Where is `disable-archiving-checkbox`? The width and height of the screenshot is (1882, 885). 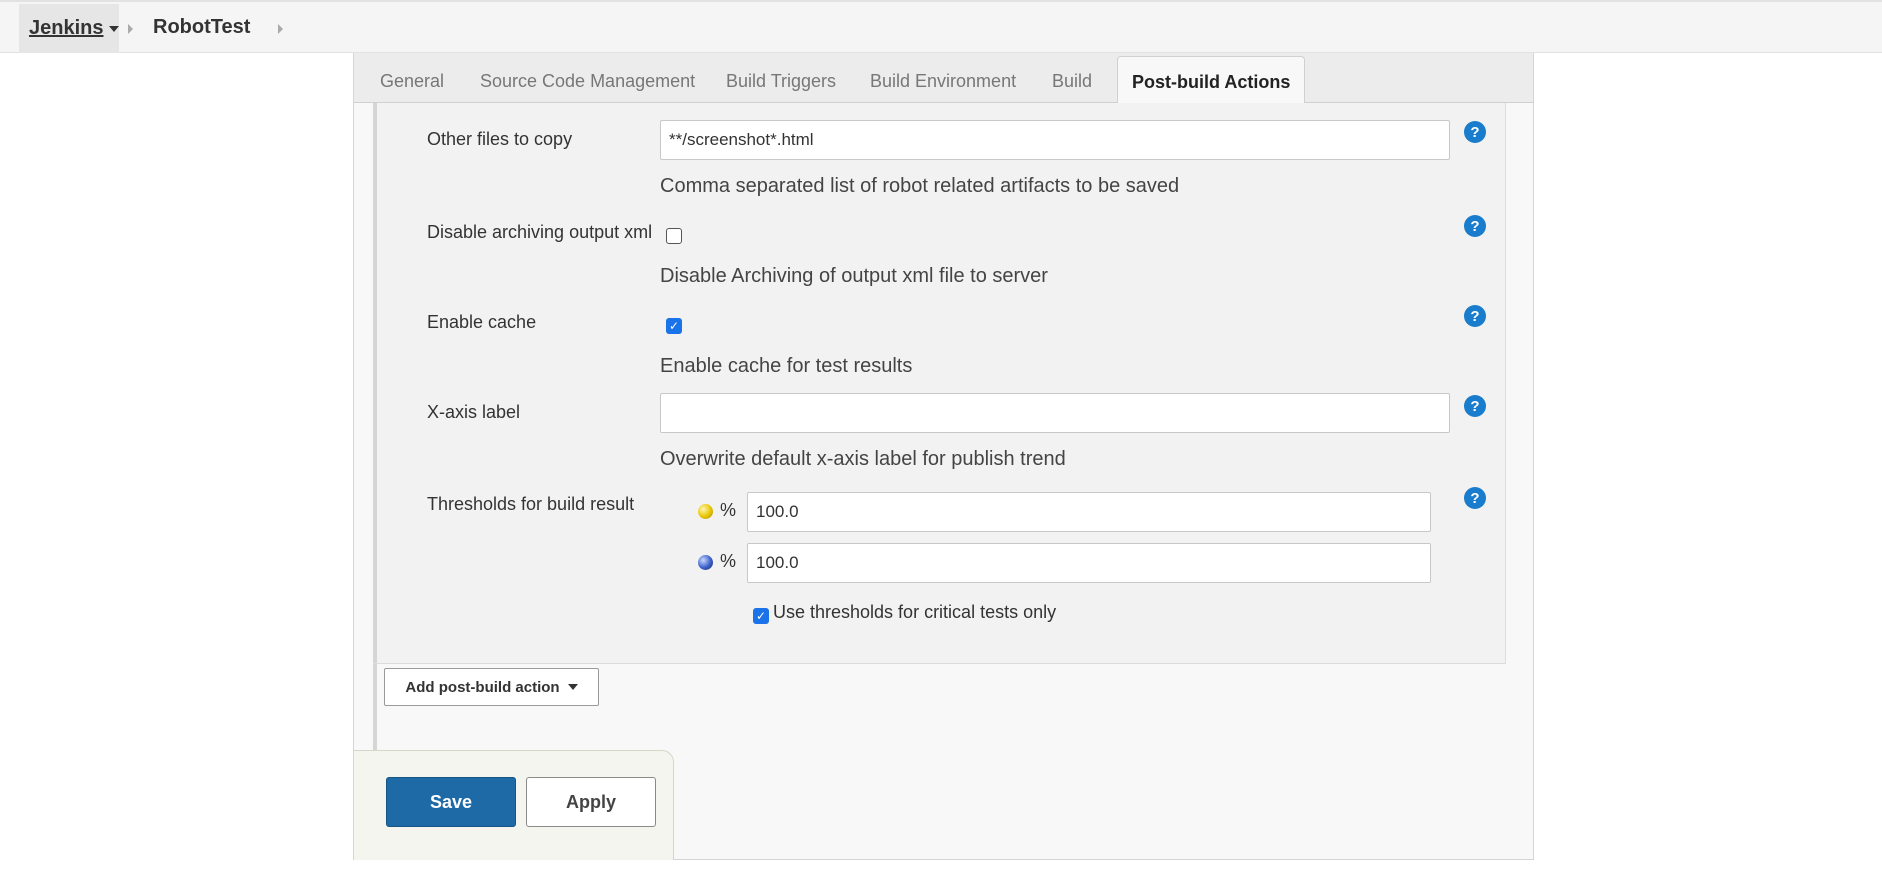
disable-archiving-checkbox is located at coordinates (674, 236).